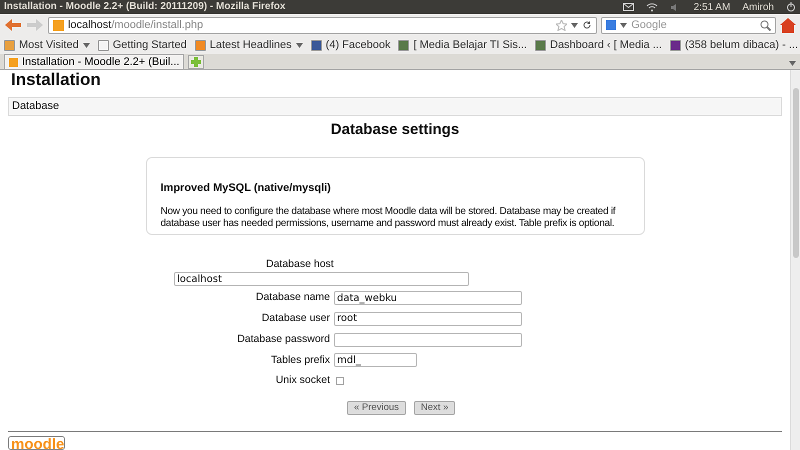 Image resolution: width=800 pixels, height=450 pixels. What do you see at coordinates (428, 339) in the screenshot?
I see `input-field` at bounding box center [428, 339].